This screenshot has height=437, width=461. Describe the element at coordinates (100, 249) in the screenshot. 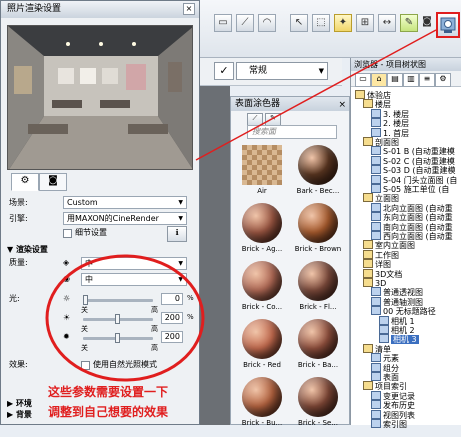

I see `render-settings-section: ▼ 渲染设置` at that location.